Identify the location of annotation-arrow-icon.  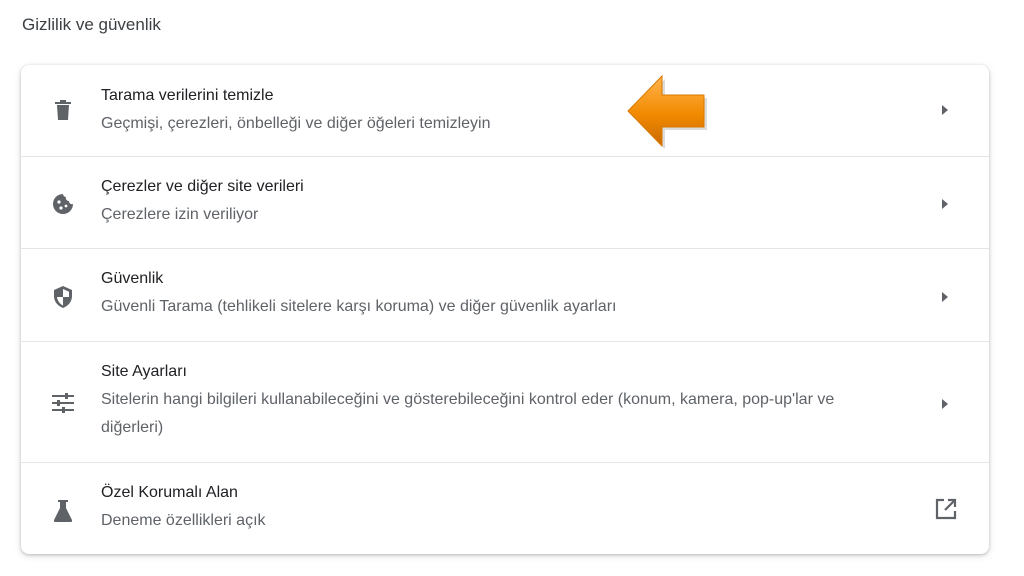
(667, 113).